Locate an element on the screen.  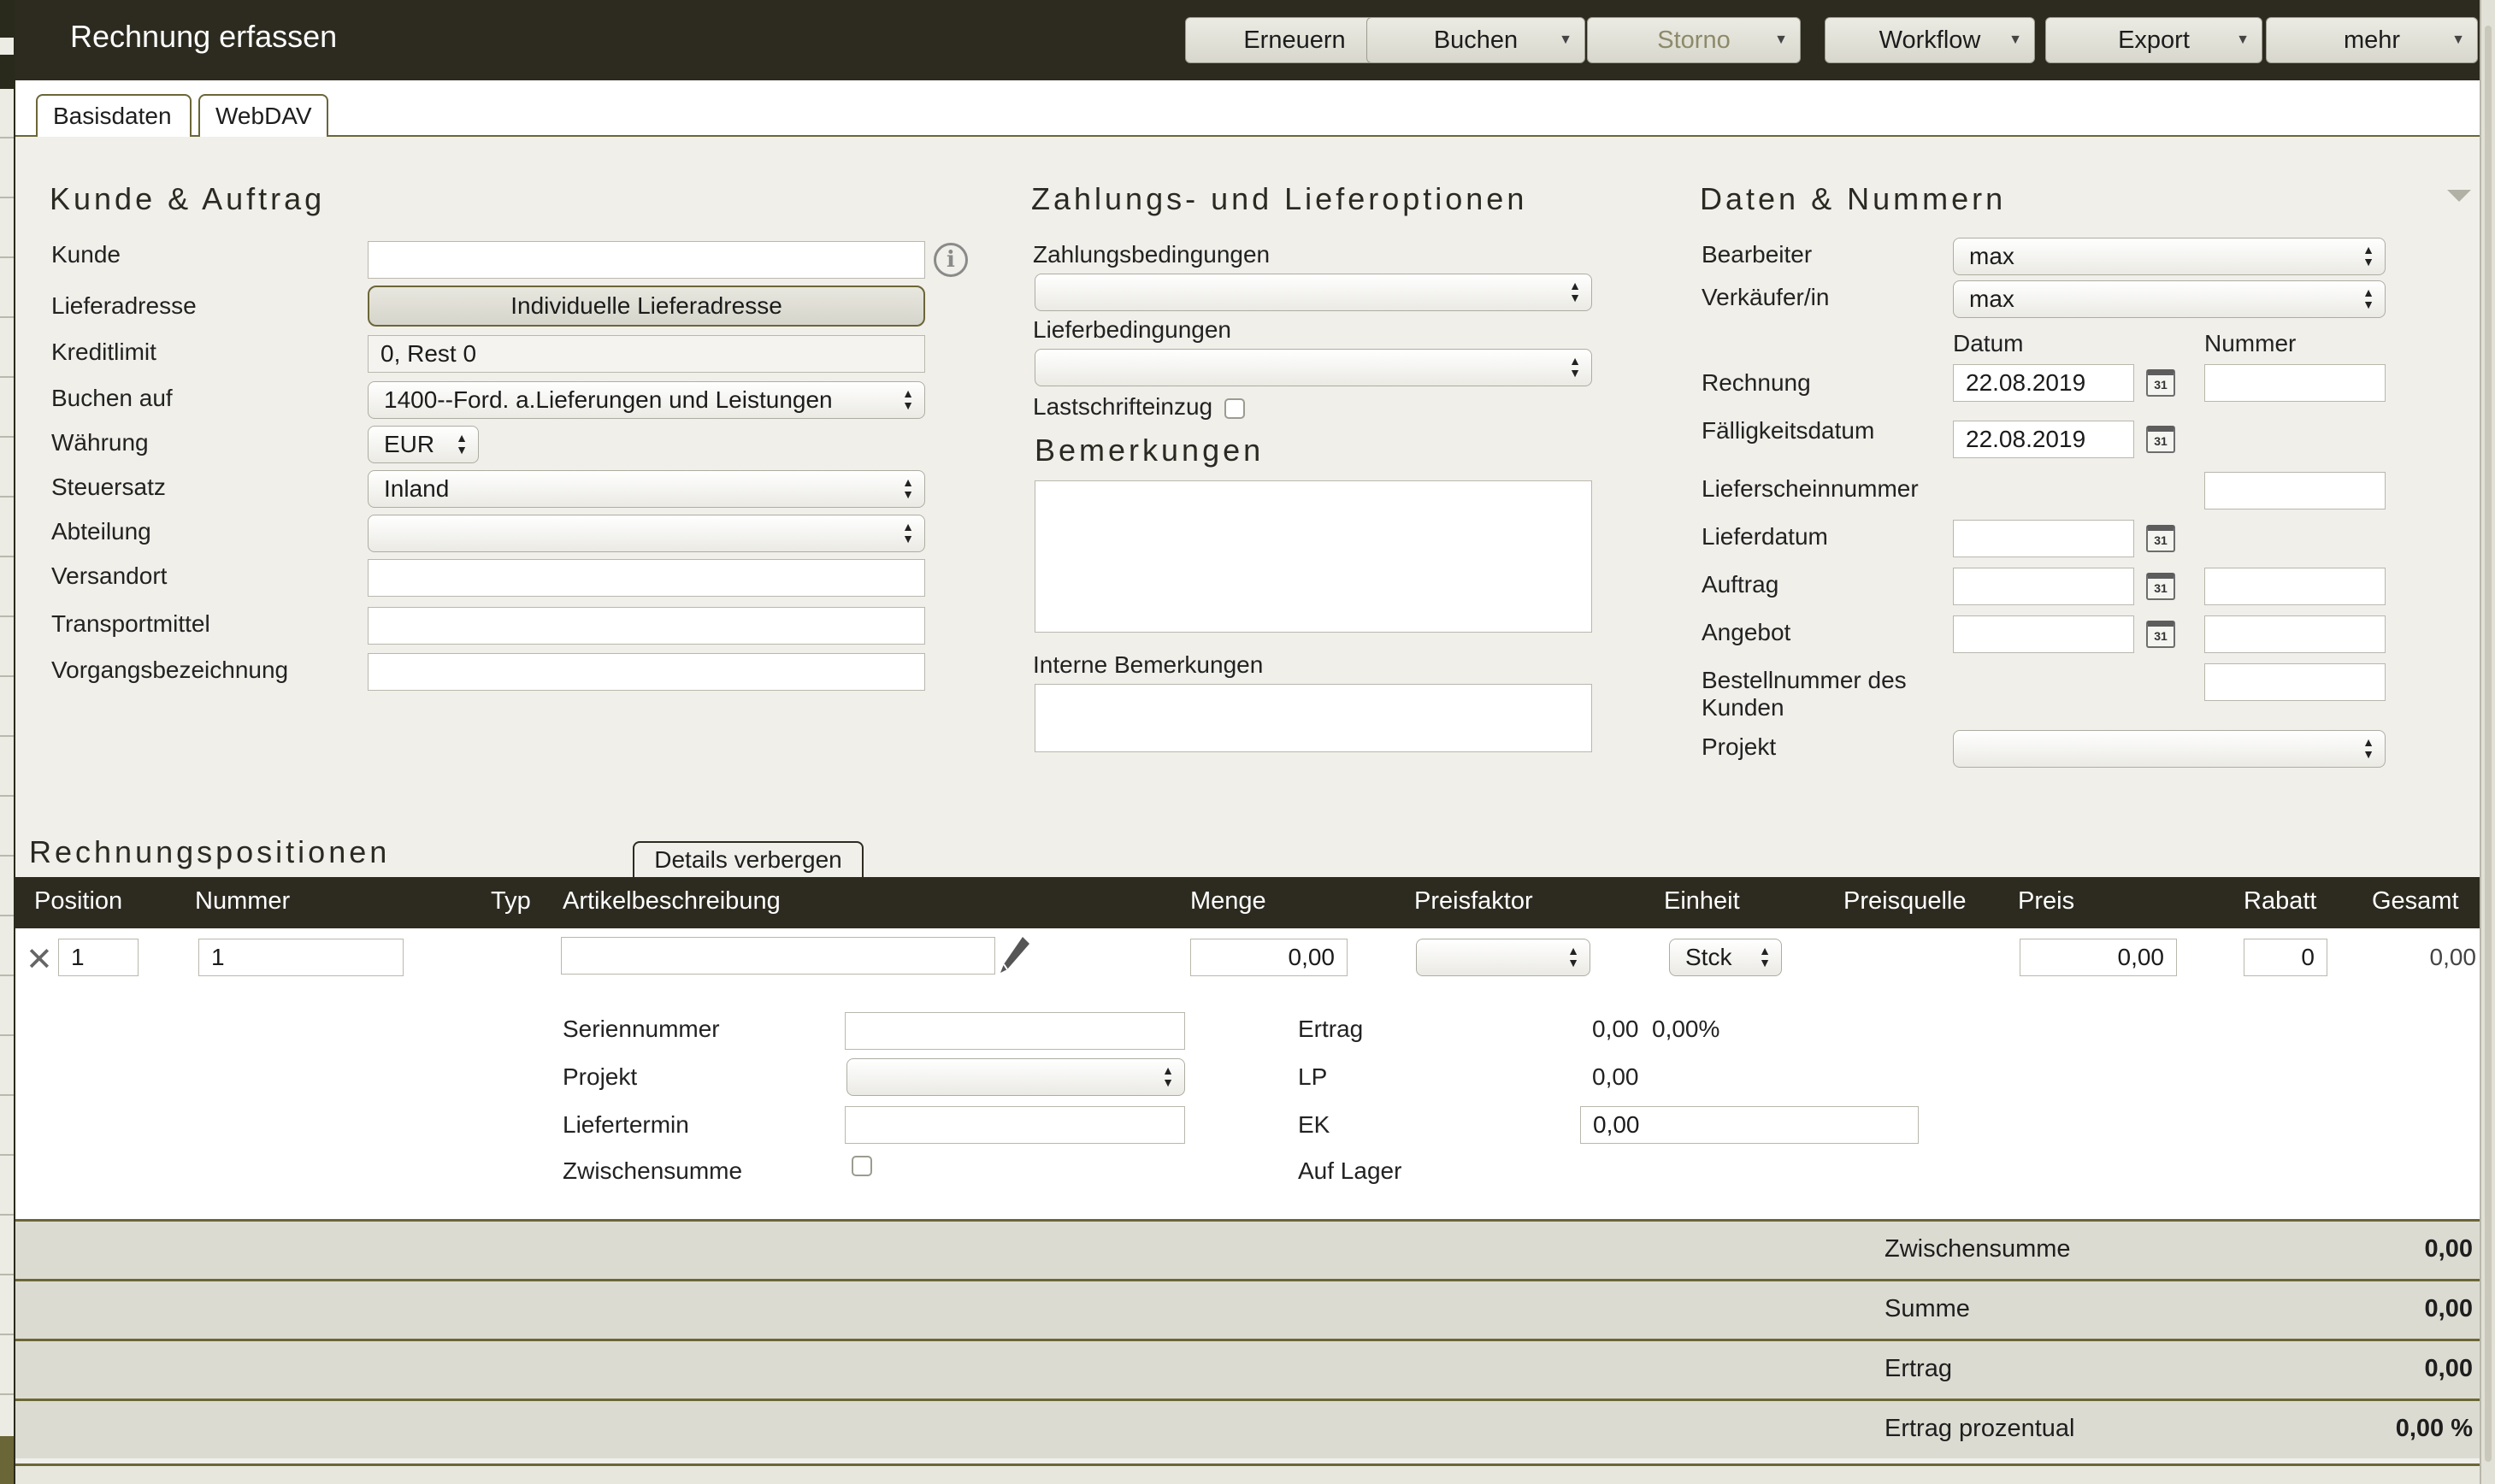
workflow-button: Workflow ▼ is located at coordinates (1930, 40).